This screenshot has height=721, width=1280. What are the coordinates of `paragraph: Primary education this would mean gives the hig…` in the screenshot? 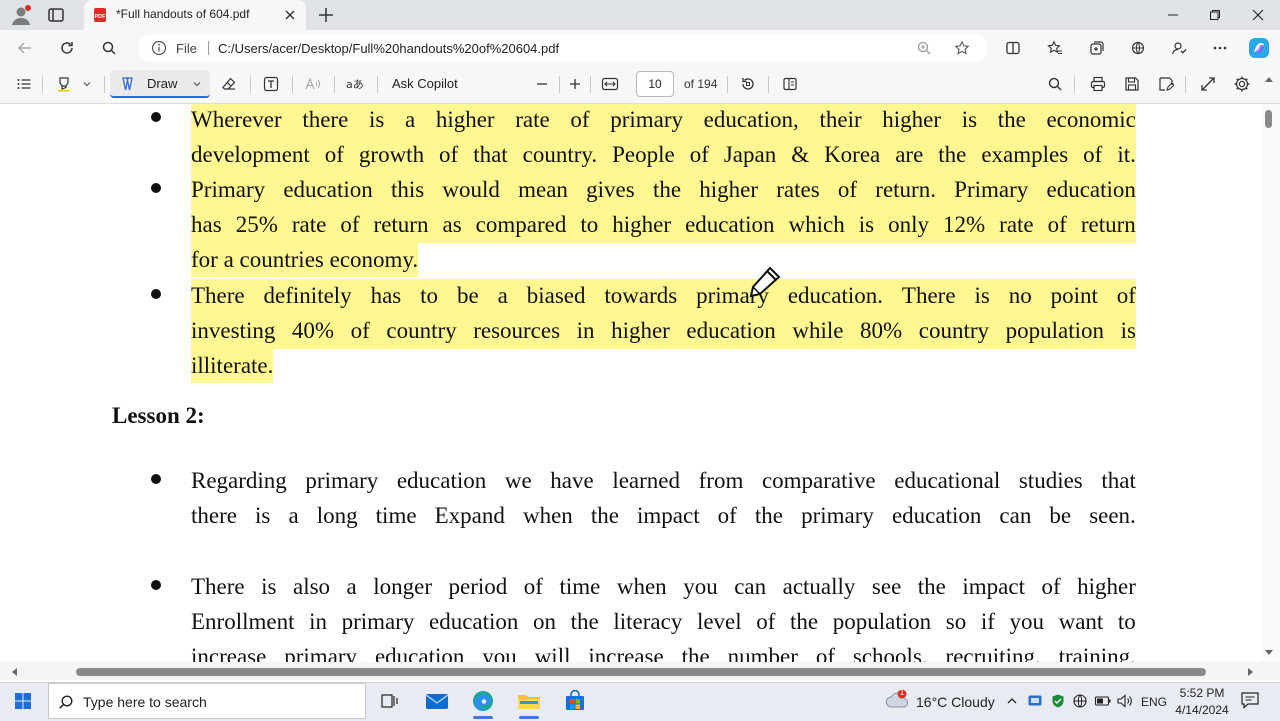 It's located at (663, 225).